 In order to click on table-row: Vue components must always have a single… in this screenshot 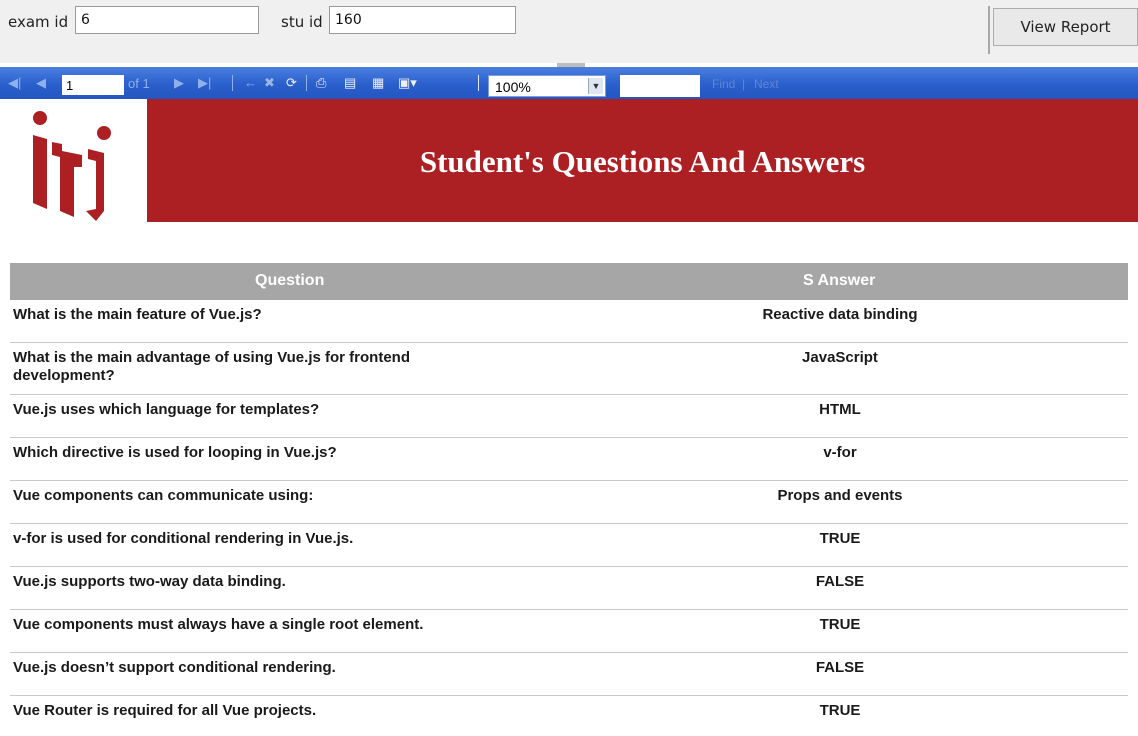, I will do `click(569, 631)`.